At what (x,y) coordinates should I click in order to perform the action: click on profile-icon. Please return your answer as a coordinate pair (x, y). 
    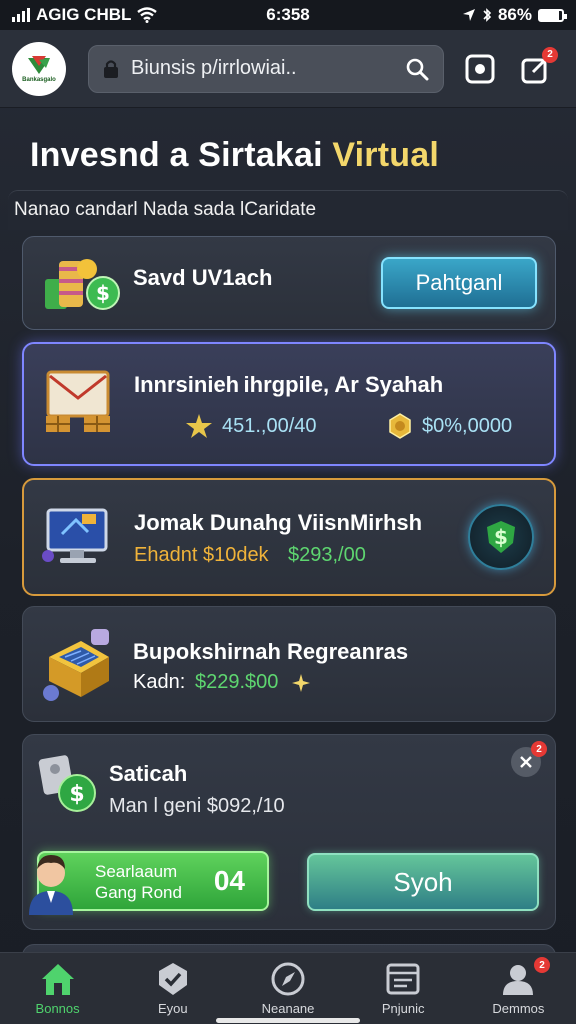
    Looking at the image, I should click on (518, 980).